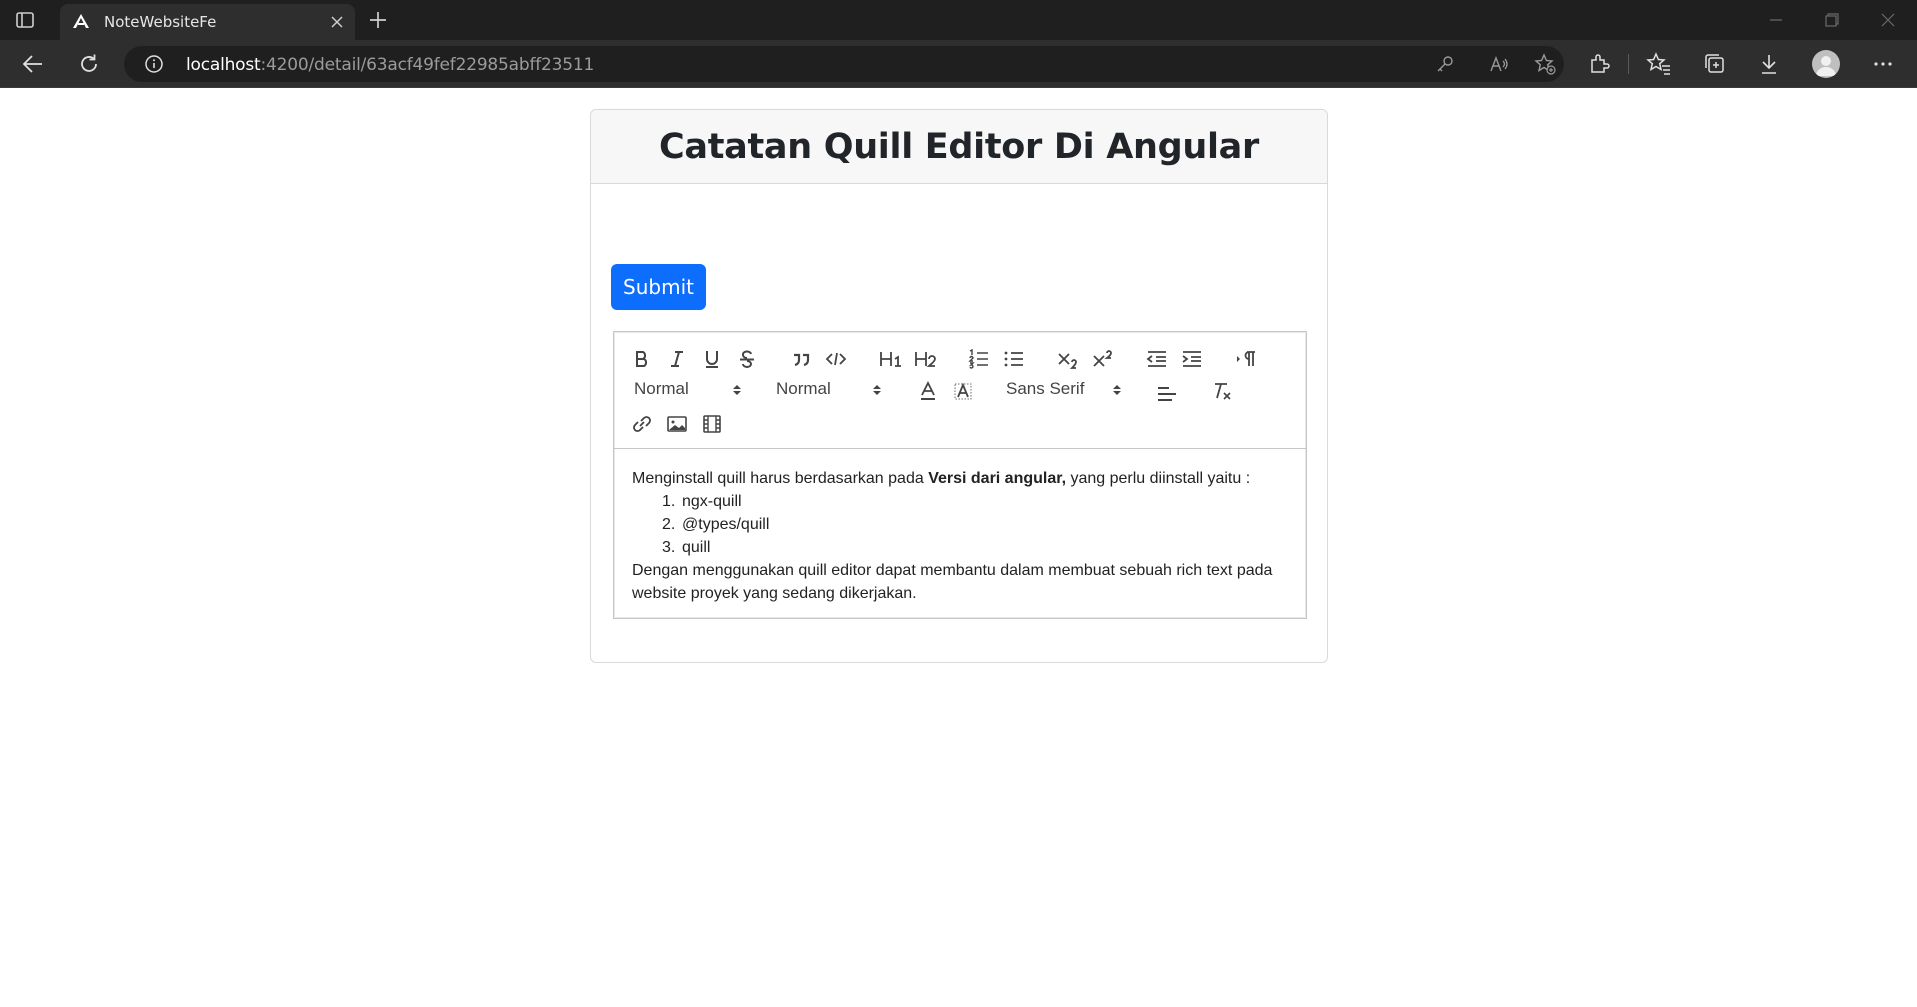 The width and height of the screenshot is (1917, 1007). What do you see at coordinates (160, 22) in the screenshot?
I see `tab-title: NoteWebsiteFe` at bounding box center [160, 22].